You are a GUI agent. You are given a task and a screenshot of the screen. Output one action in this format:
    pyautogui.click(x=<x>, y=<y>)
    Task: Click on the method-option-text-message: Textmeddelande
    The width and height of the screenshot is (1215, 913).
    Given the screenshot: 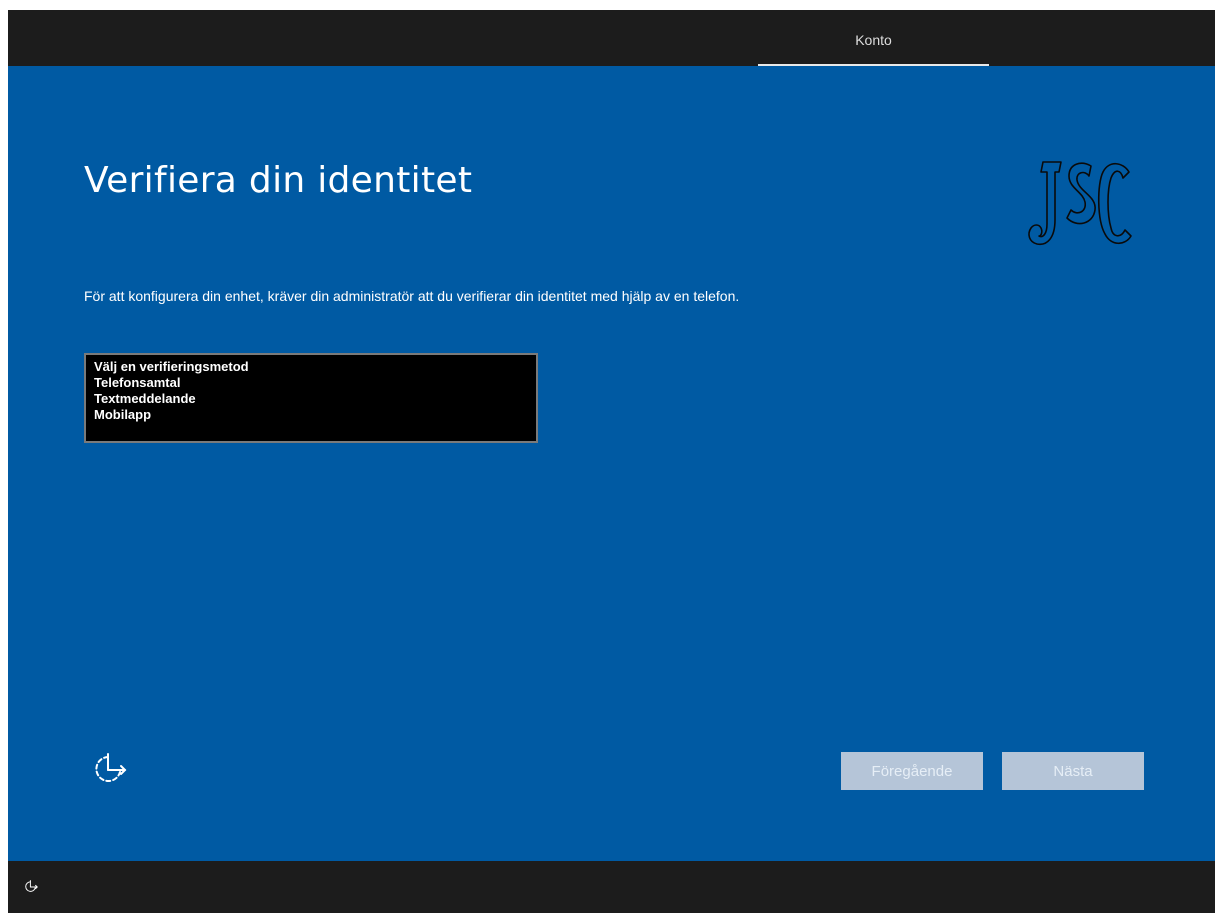 What is the action you would take?
    pyautogui.click(x=311, y=399)
    